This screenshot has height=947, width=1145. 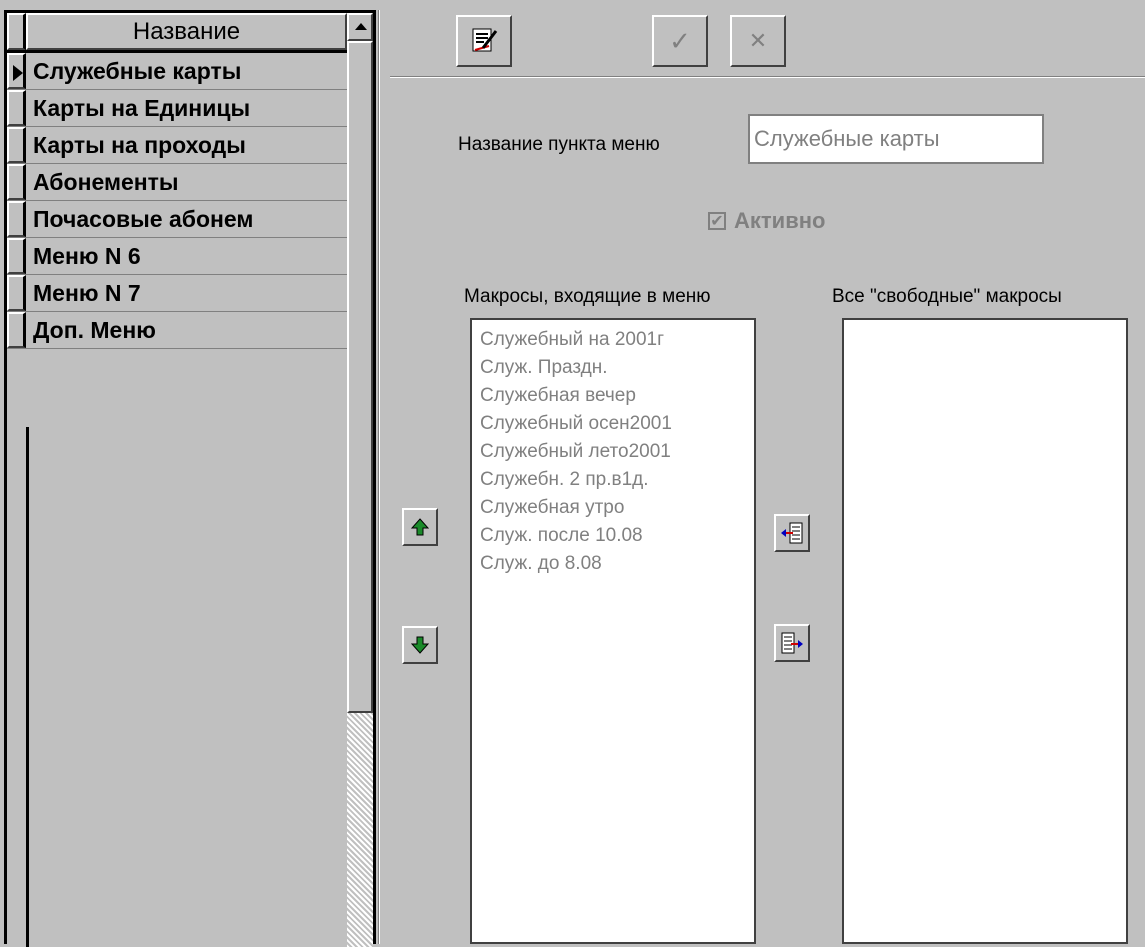 What do you see at coordinates (780, 220) in the screenshot?
I see `active-label: Активно` at bounding box center [780, 220].